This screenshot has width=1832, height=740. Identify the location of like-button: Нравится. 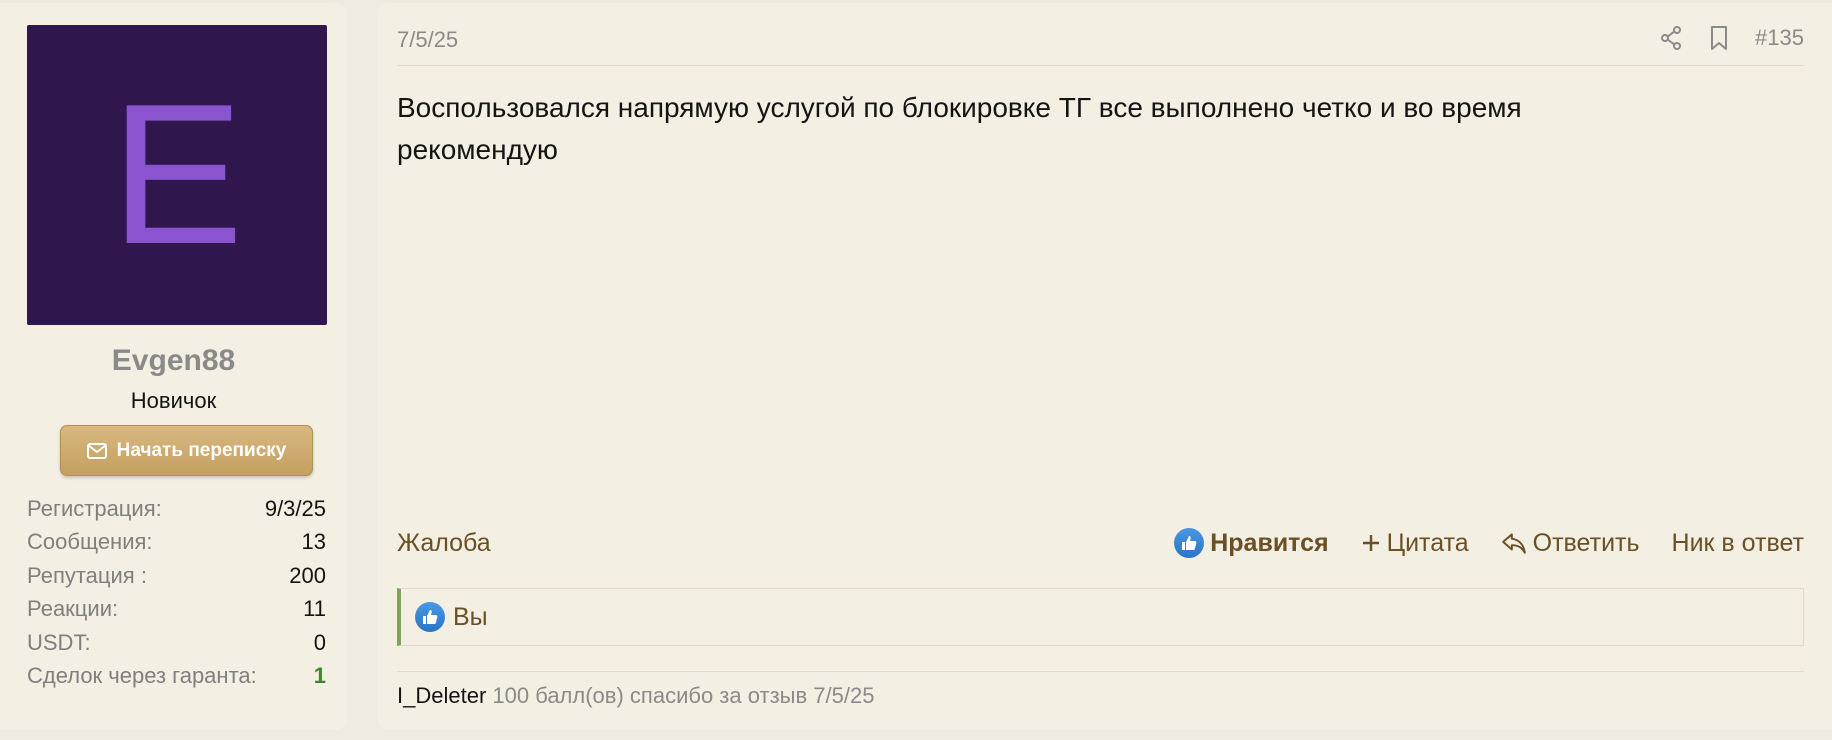
(1251, 543).